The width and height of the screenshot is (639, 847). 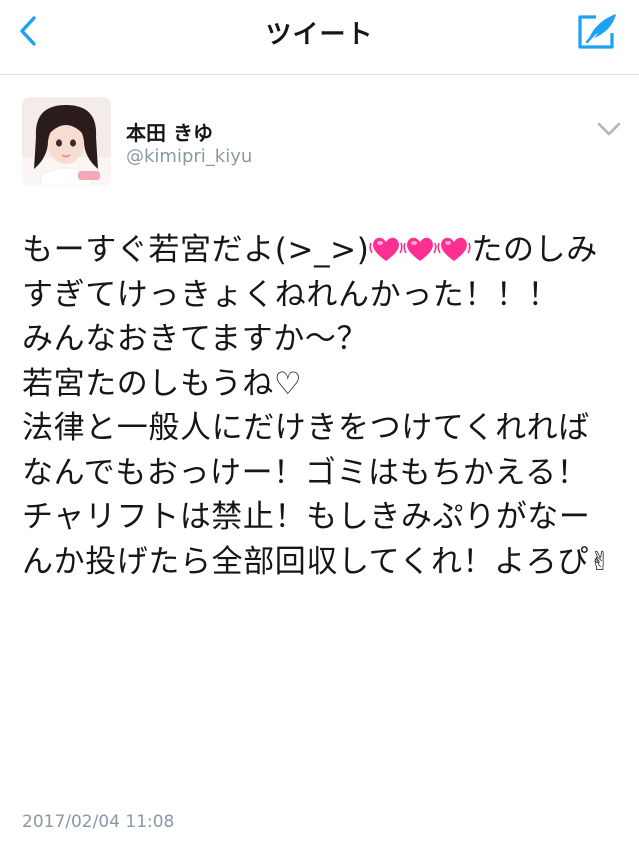 What do you see at coordinates (98, 822) in the screenshot?
I see `tweet-timestamp: 2017/02/04 11:08` at bounding box center [98, 822].